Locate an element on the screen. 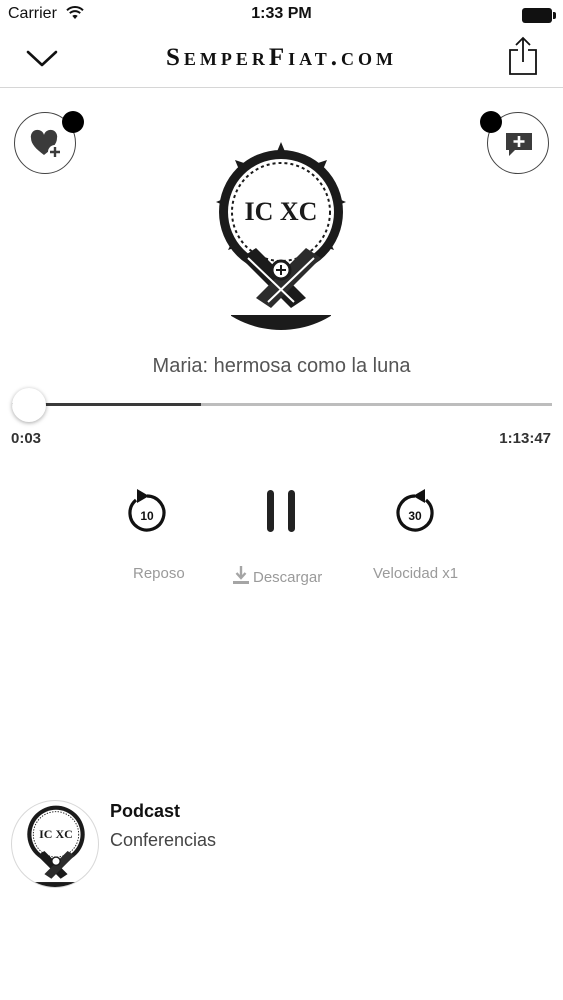 The height and width of the screenshot is (1000, 563). share-icon is located at coordinates (523, 56).